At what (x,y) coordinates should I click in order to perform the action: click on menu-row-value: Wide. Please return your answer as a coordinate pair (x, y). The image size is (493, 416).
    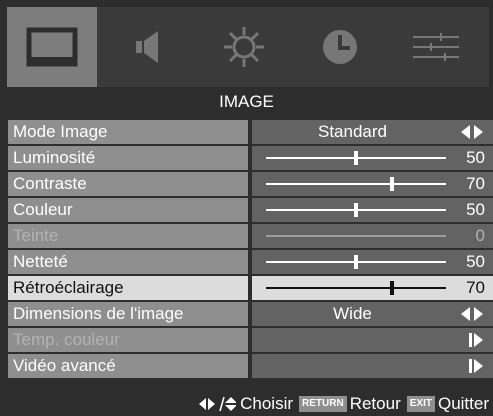
    Looking at the image, I should click on (372, 314).